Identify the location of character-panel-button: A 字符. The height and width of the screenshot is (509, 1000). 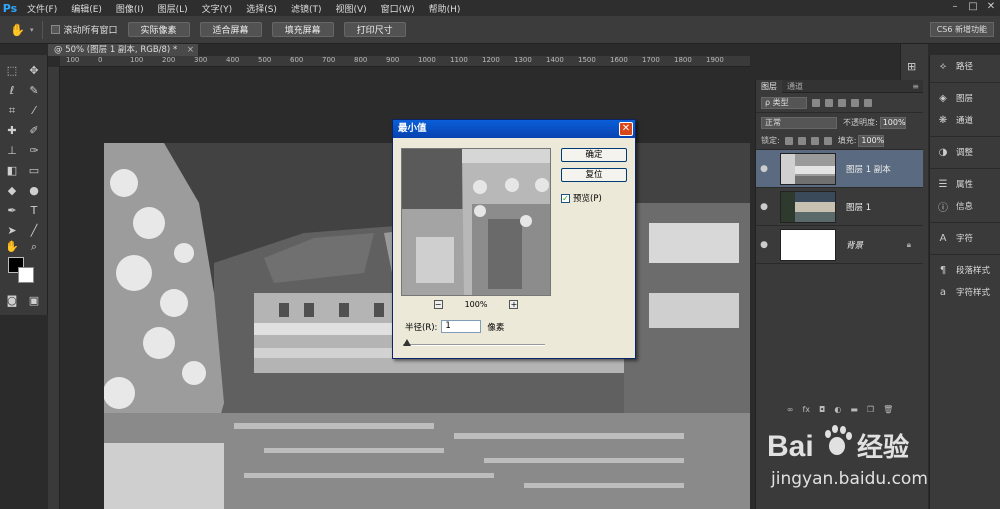
(965, 238).